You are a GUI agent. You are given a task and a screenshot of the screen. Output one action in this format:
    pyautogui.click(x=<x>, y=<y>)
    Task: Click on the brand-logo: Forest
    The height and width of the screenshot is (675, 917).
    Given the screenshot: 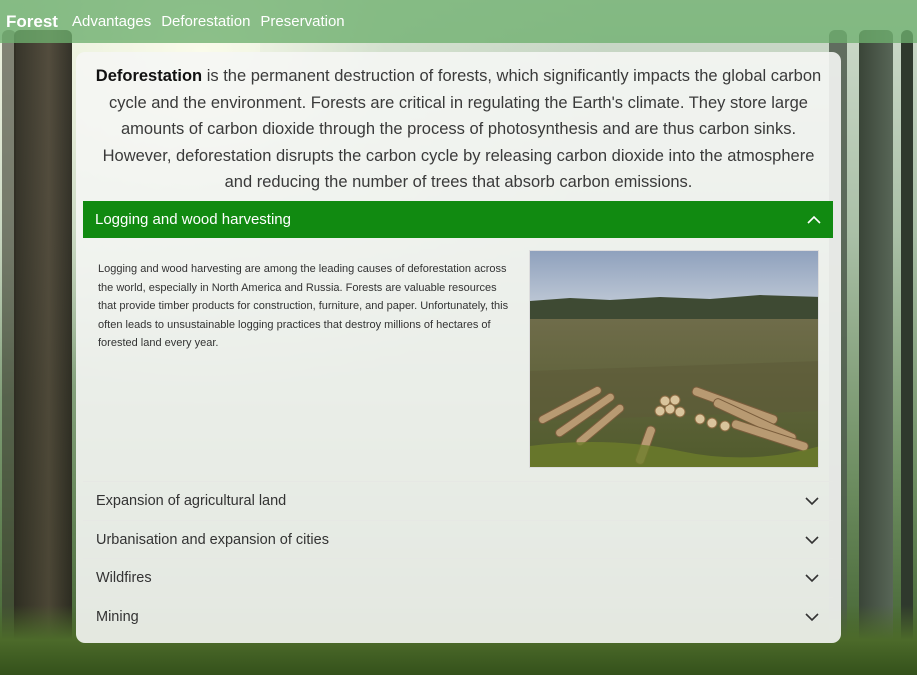 What is the action you would take?
    pyautogui.click(x=32, y=22)
    